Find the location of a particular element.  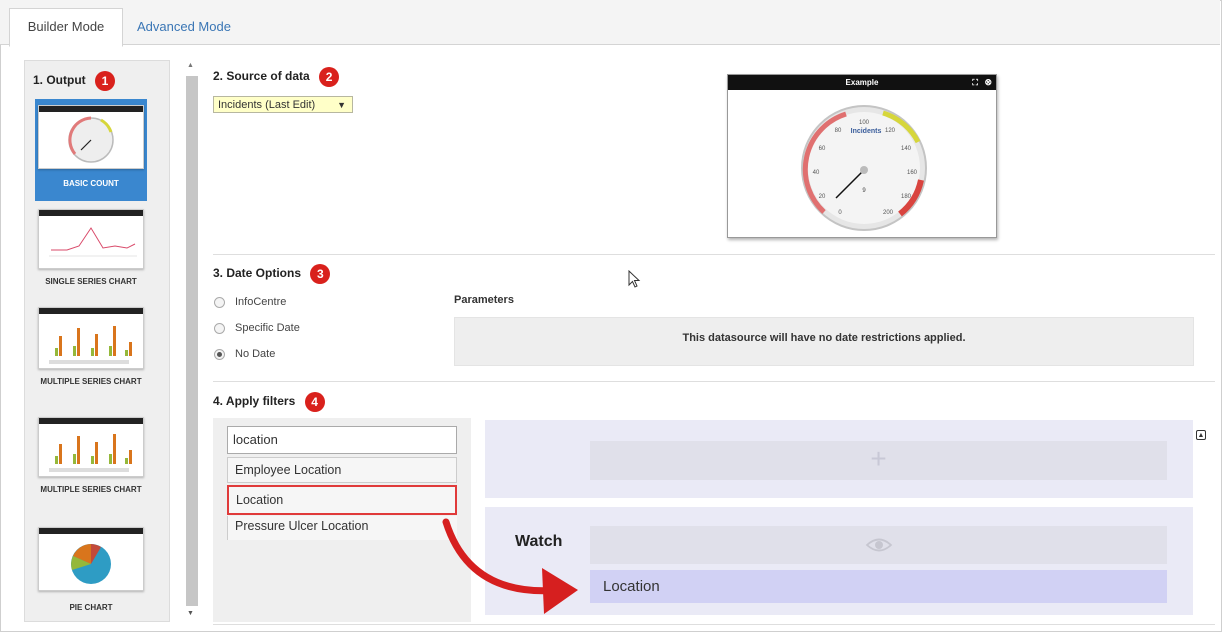

drag-arrow-icon is located at coordinates (510, 566).